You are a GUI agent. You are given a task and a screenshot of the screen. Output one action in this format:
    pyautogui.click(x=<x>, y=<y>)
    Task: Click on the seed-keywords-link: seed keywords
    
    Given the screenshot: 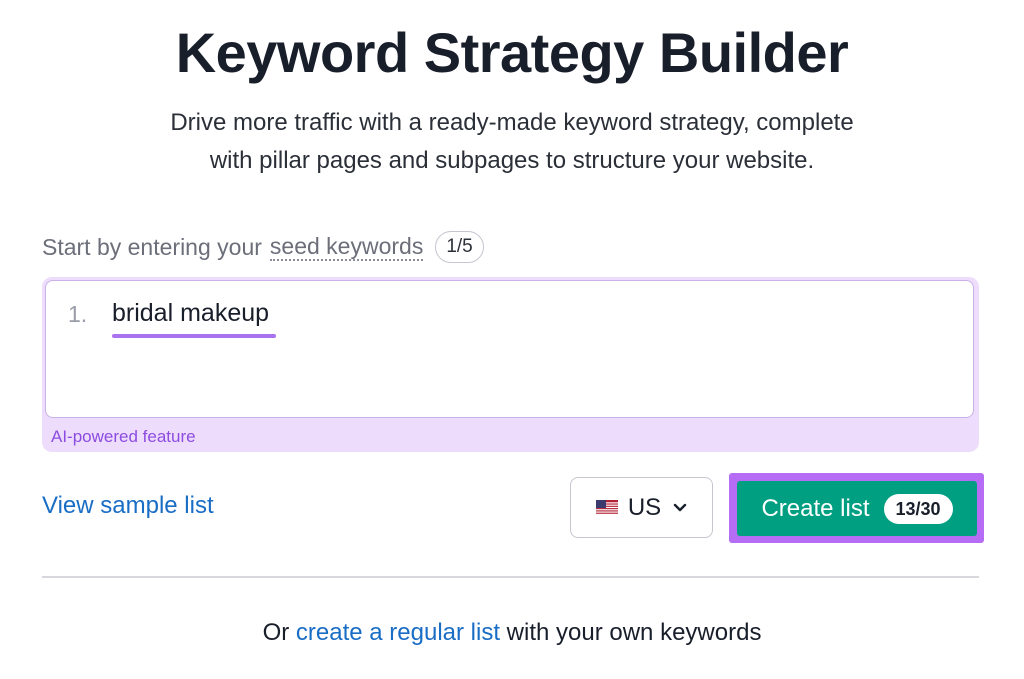 What is the action you would take?
    pyautogui.click(x=346, y=247)
    